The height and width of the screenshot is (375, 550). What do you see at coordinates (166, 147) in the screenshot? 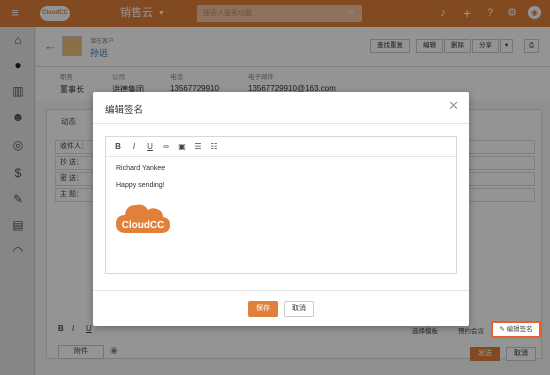
I see `link-icon: ∞` at bounding box center [166, 147].